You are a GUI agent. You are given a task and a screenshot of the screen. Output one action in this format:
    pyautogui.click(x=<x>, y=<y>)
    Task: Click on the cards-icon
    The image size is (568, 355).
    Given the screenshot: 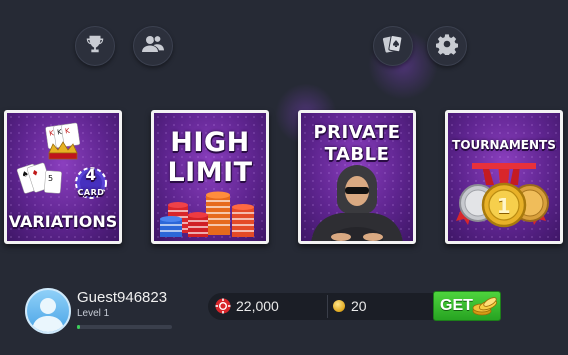 What is the action you would take?
    pyautogui.click(x=393, y=46)
    